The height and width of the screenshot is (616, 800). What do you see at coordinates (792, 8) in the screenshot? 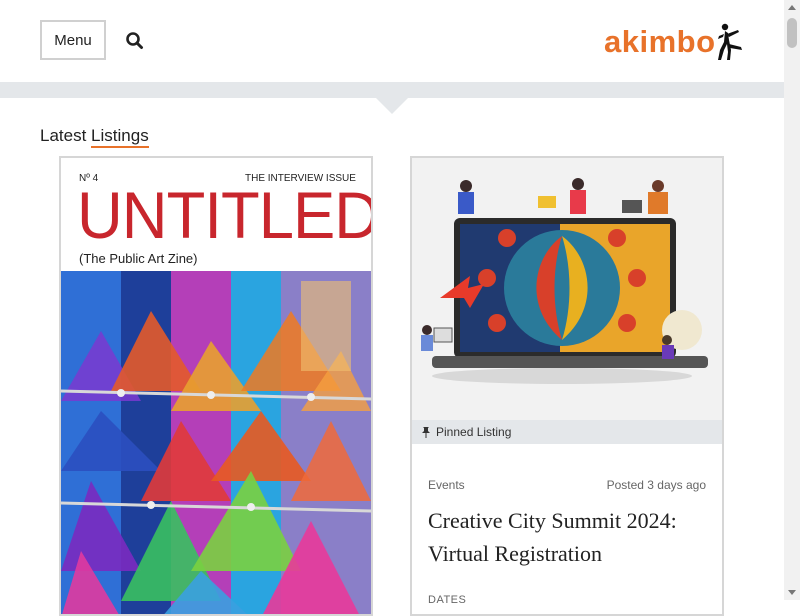
I see `scroll-up-arrow-icon` at bounding box center [792, 8].